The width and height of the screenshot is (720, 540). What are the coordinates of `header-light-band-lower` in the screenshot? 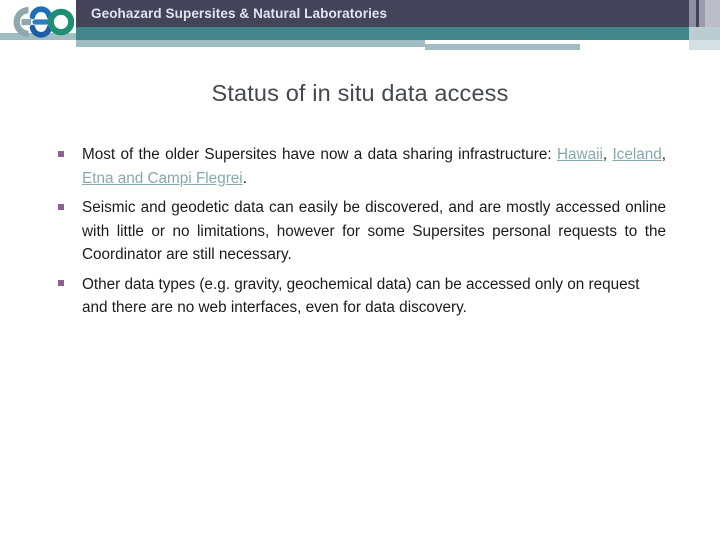 It's located at (502, 47).